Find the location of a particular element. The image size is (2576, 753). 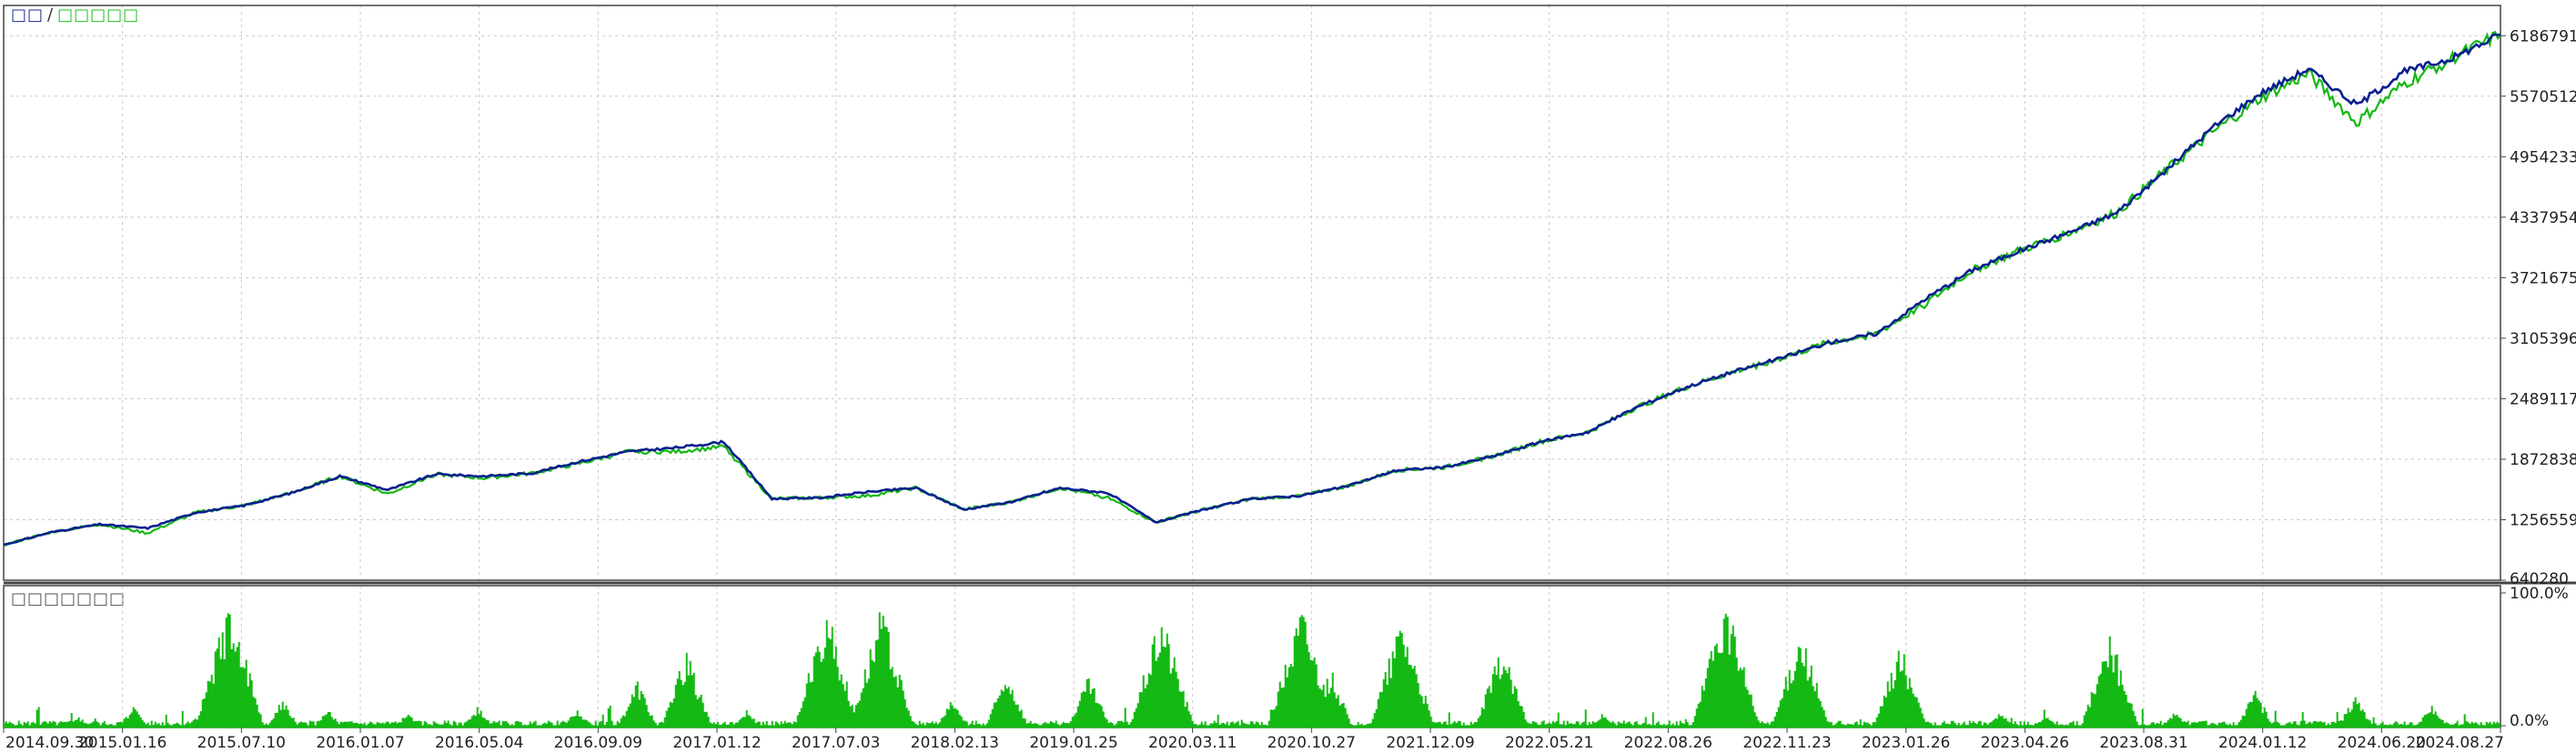

y-tick-label: 5570512 is located at coordinates (2543, 97).